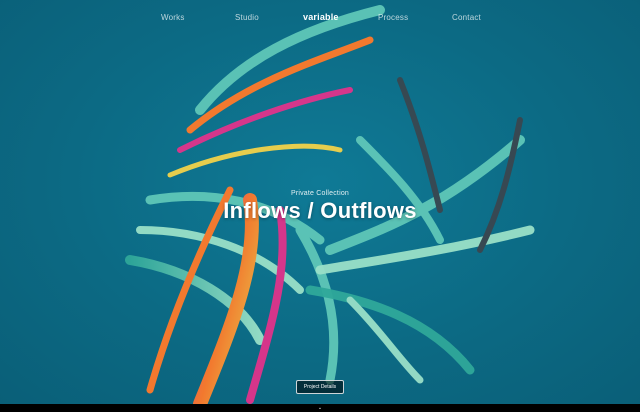 The width and height of the screenshot is (640, 412). I want to click on main-nav: Works Studio variable Process Contact, so click(320, 19).